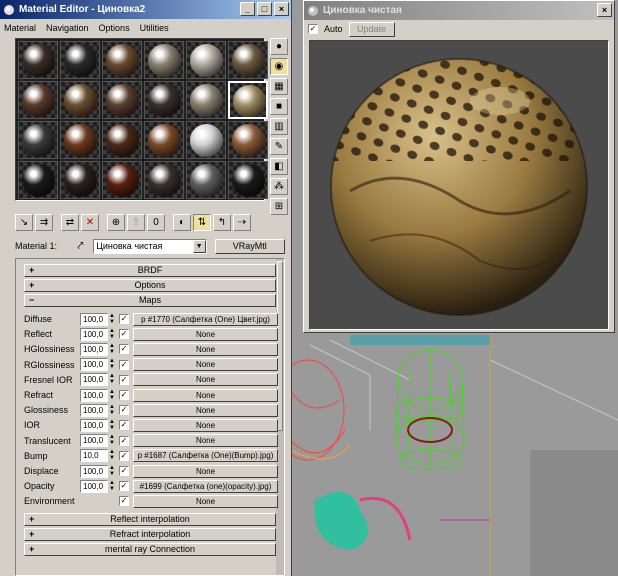 The width and height of the screenshot is (618, 576). What do you see at coordinates (459, 10) in the screenshot?
I see `preview-titlebar: Цинoвка чистая ×` at bounding box center [459, 10].